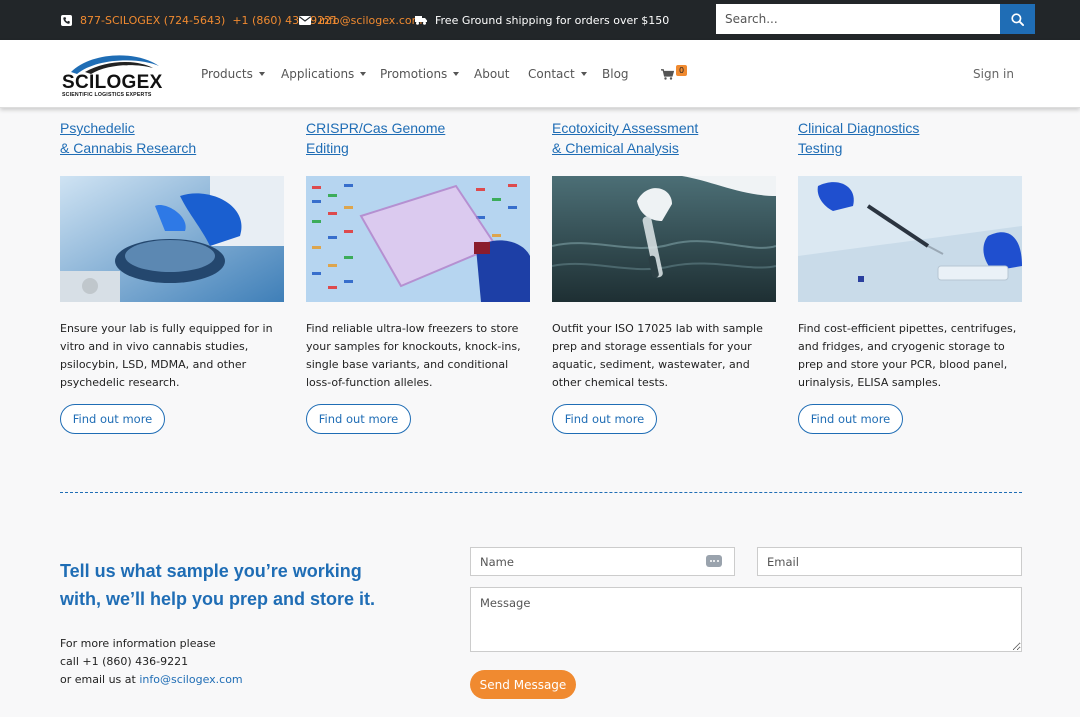 This screenshot has width=1080, height=717. What do you see at coordinates (523, 684) in the screenshot?
I see `send-message-button: Send Message` at bounding box center [523, 684].